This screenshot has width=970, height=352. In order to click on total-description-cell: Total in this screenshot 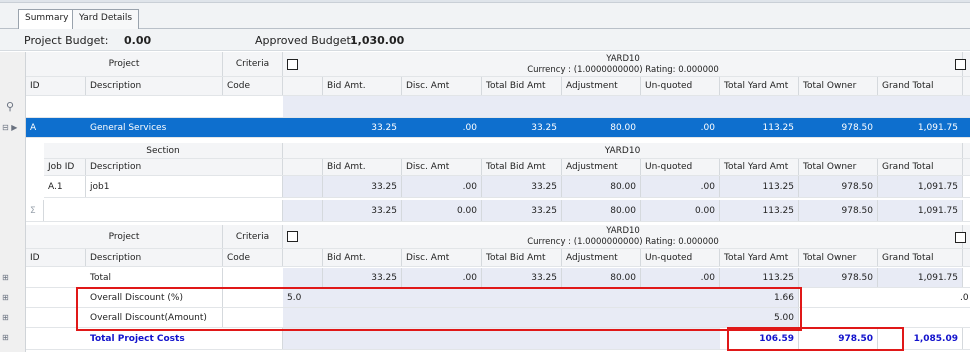, I will do `click(154, 277)`.